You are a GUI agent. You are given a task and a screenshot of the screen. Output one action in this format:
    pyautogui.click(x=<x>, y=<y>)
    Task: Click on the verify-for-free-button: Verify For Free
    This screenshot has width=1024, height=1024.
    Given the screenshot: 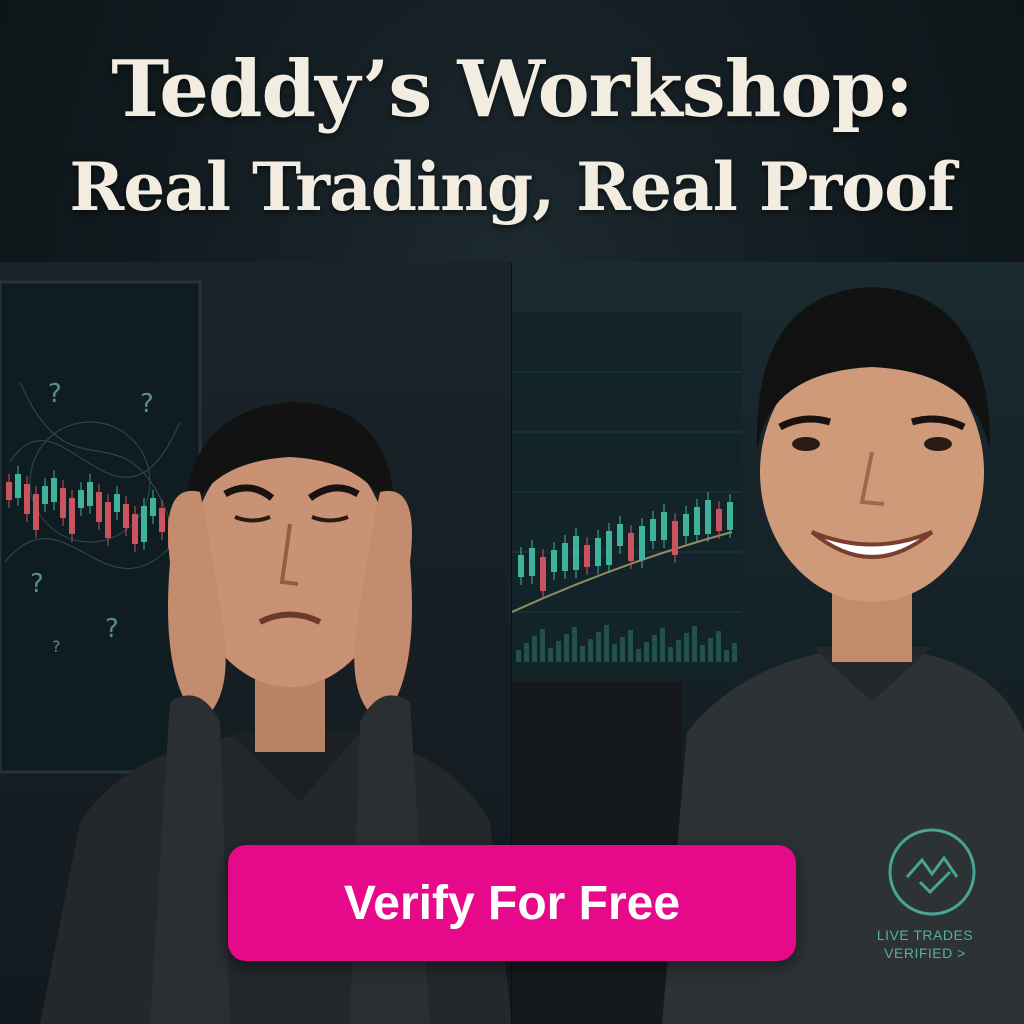 What is the action you would take?
    pyautogui.click(x=512, y=903)
    